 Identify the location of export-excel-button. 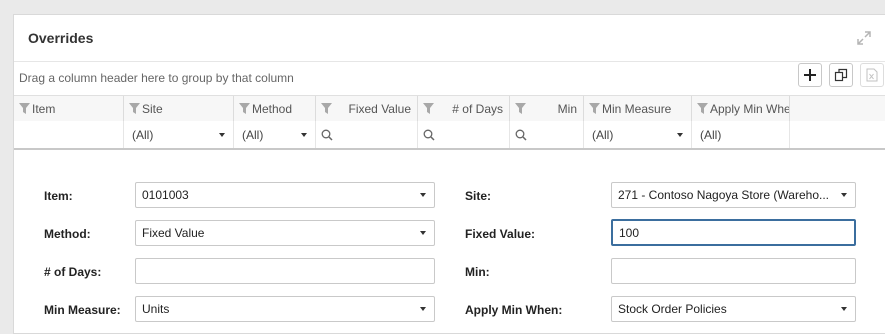
(872, 75).